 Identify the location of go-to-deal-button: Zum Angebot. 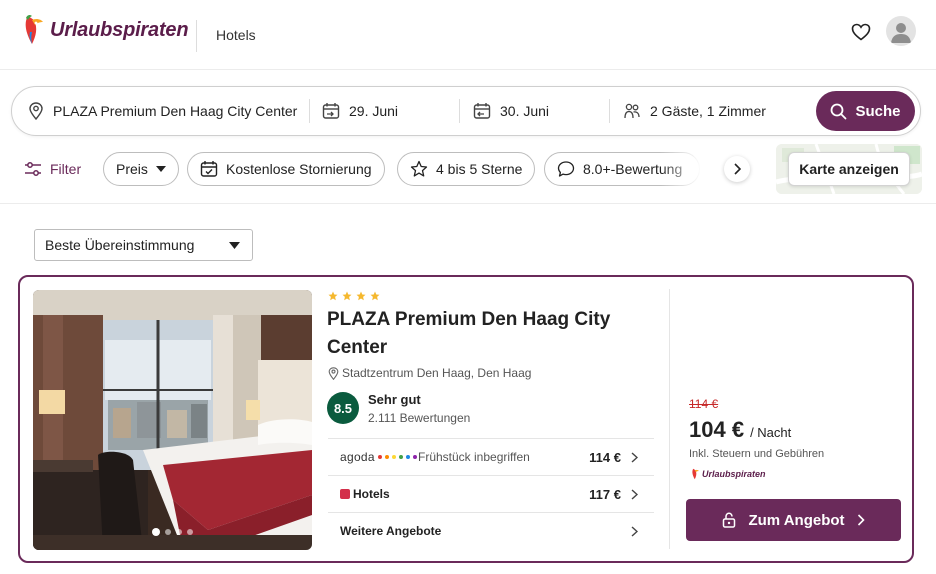
(793, 520).